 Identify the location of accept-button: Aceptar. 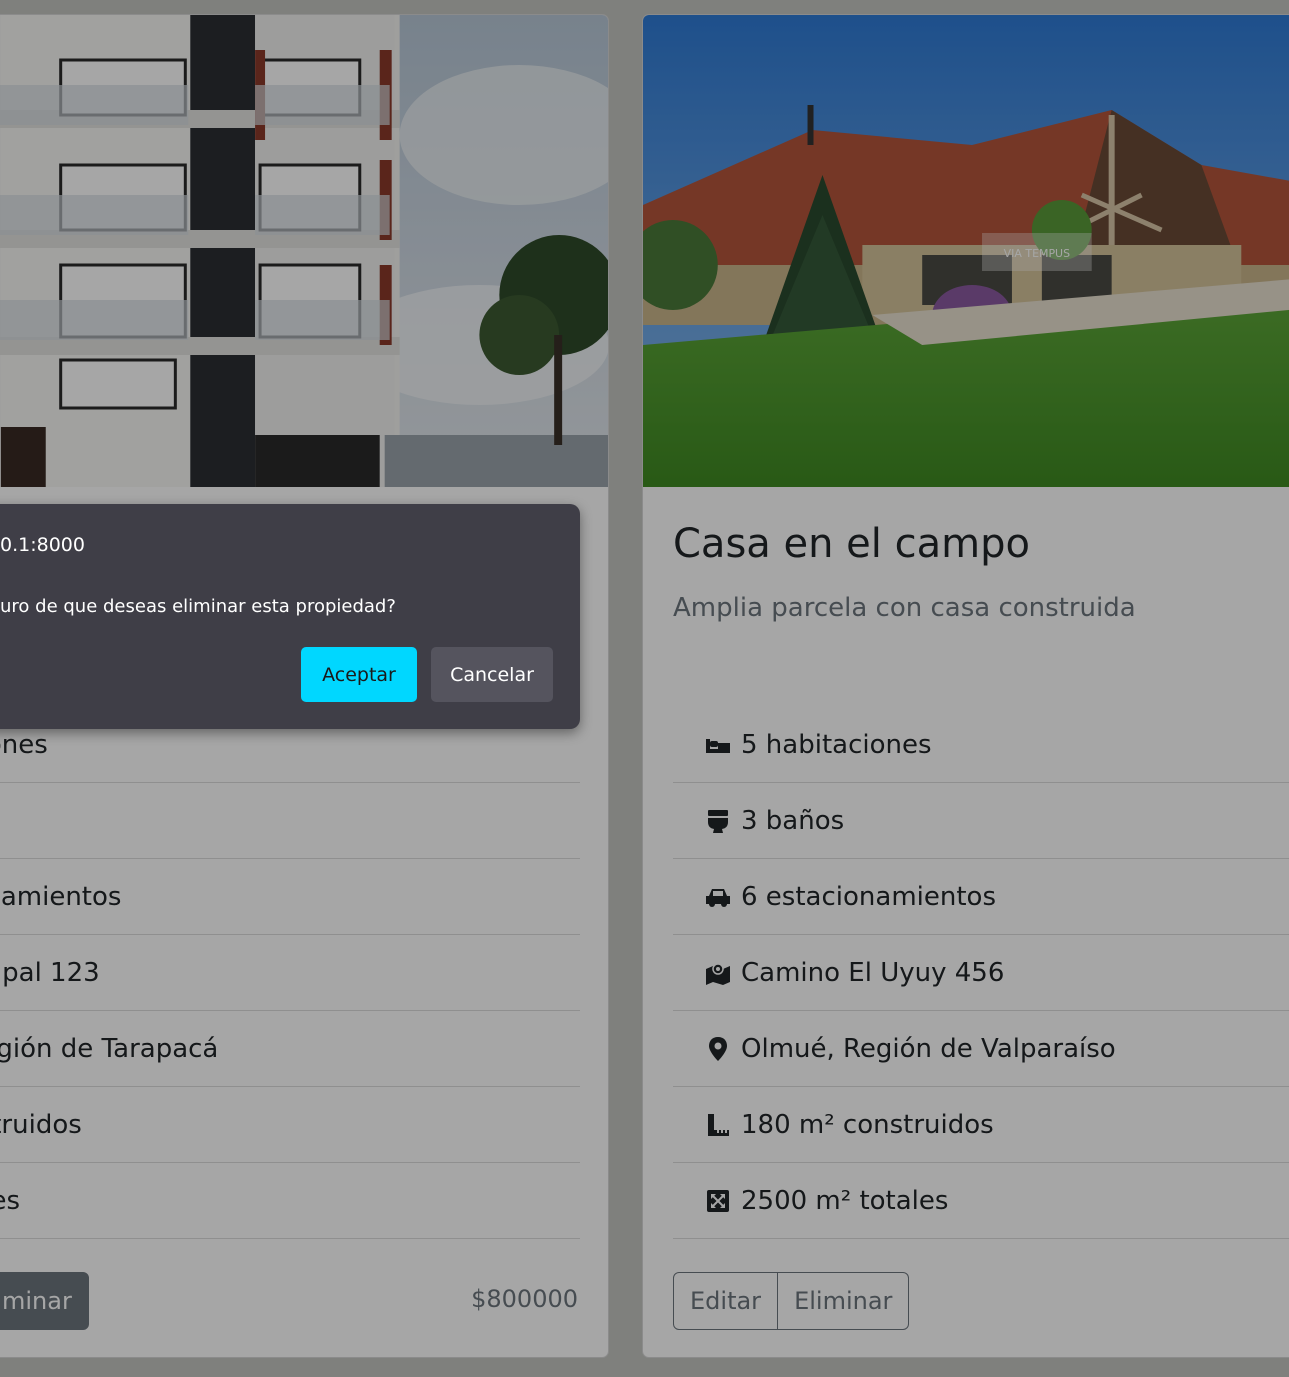
(359, 674).